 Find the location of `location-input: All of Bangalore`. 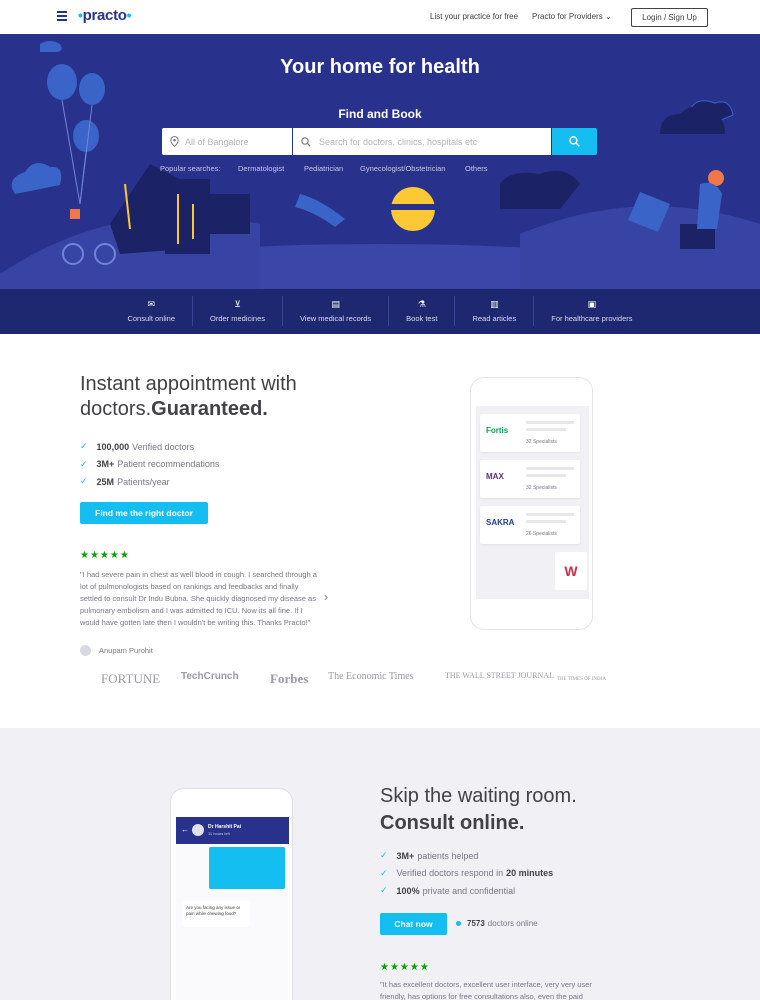

location-input: All of Bangalore is located at coordinates (227, 141).